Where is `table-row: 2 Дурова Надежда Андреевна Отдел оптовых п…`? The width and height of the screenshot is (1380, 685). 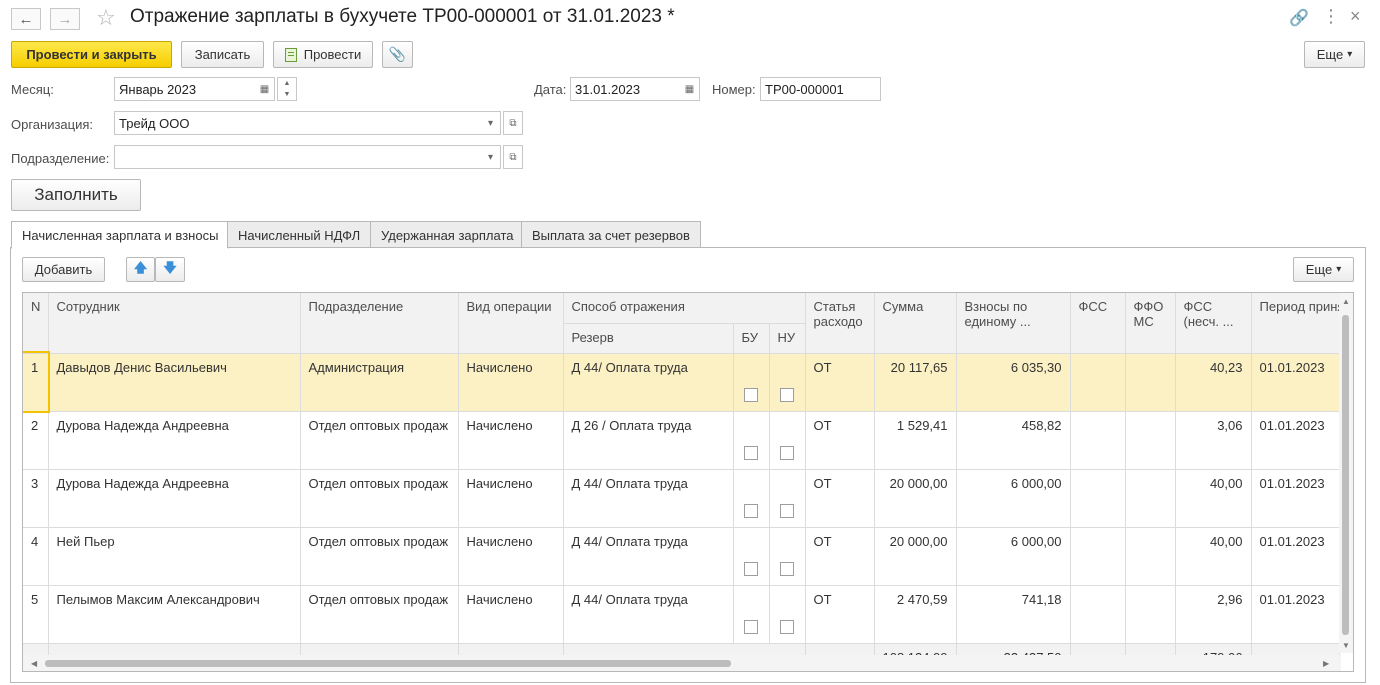 table-row: 2 Дурова Надежда Андреевна Отдел оптовых п… is located at coordinates (681, 440).